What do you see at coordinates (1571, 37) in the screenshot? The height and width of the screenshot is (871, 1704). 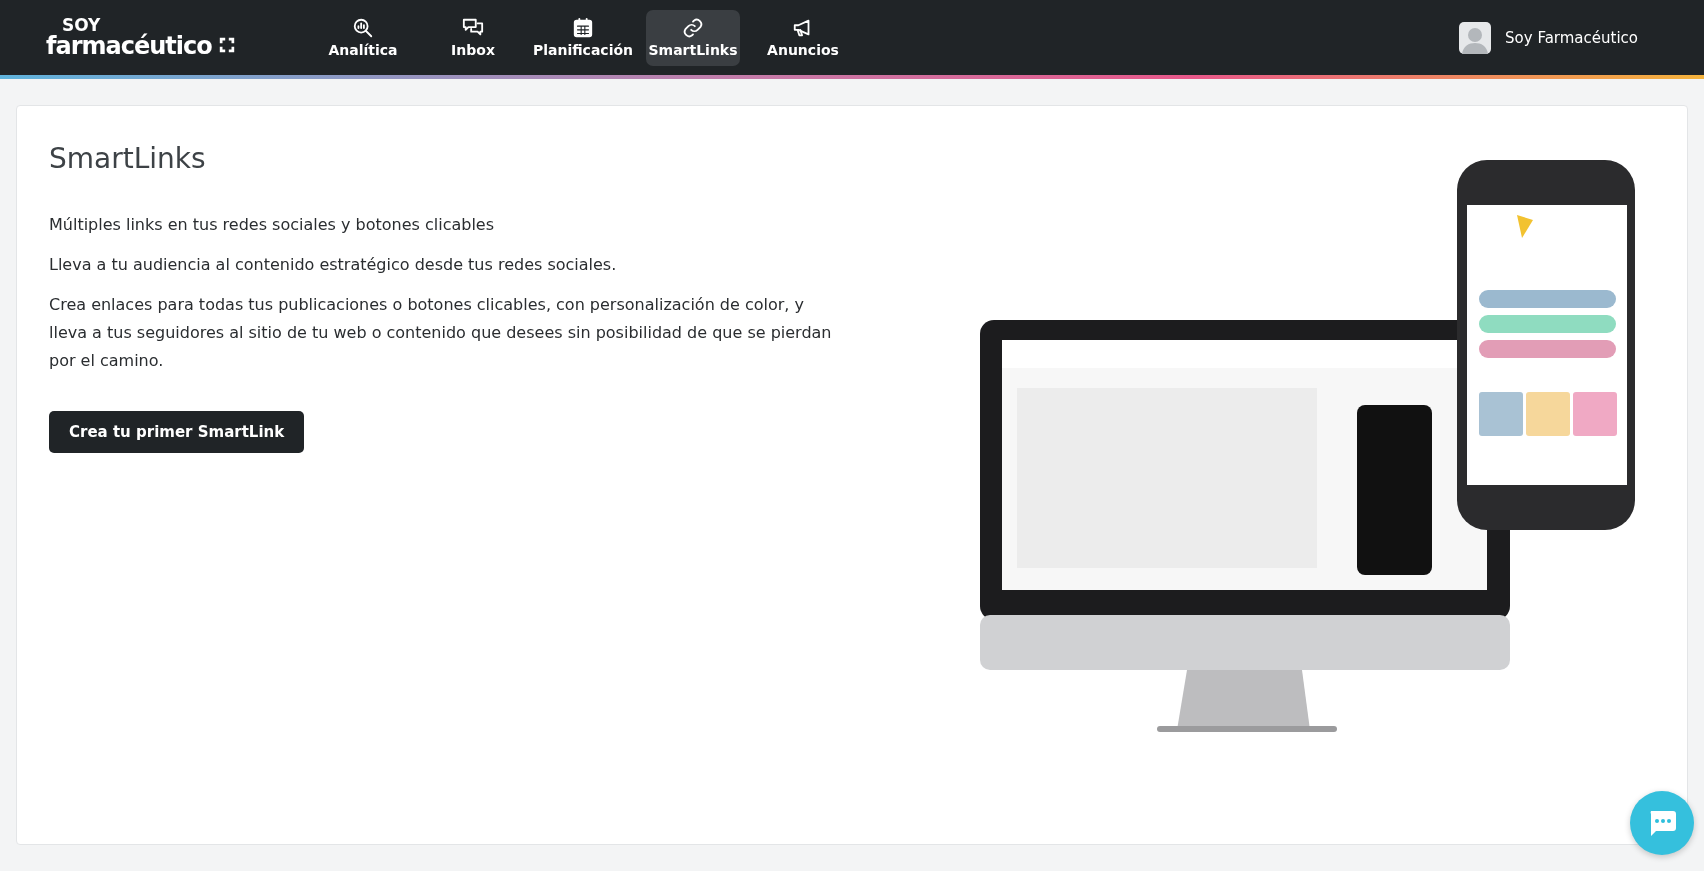 I see `user-name: Soy Farmacéutico` at bounding box center [1571, 37].